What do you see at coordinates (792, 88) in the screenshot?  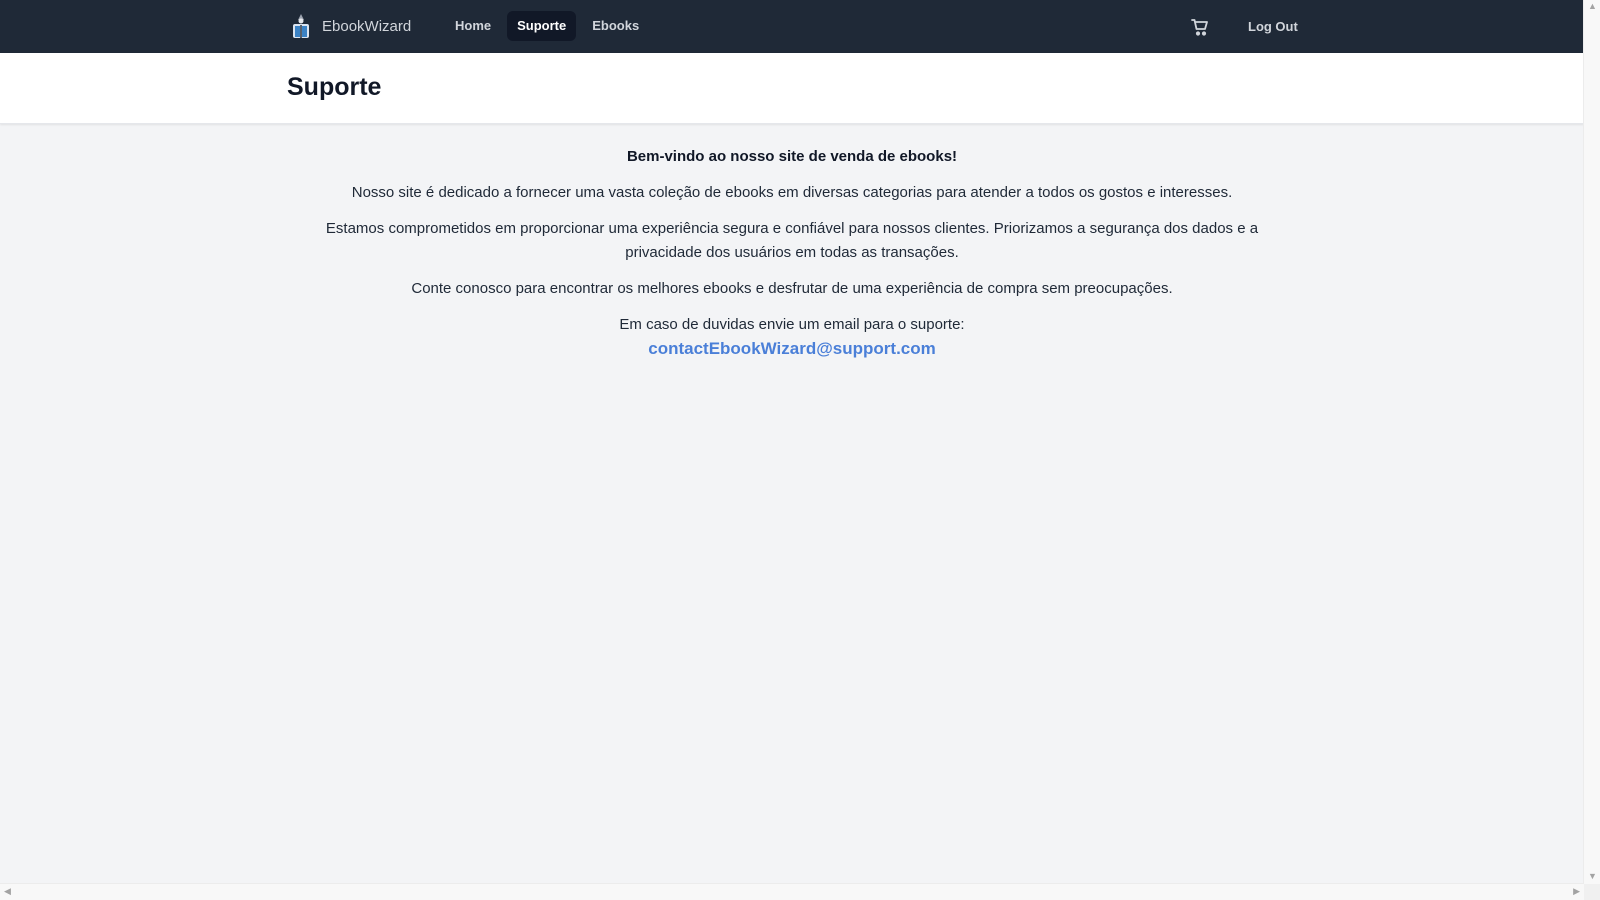 I see `page-header: Suporte` at bounding box center [792, 88].